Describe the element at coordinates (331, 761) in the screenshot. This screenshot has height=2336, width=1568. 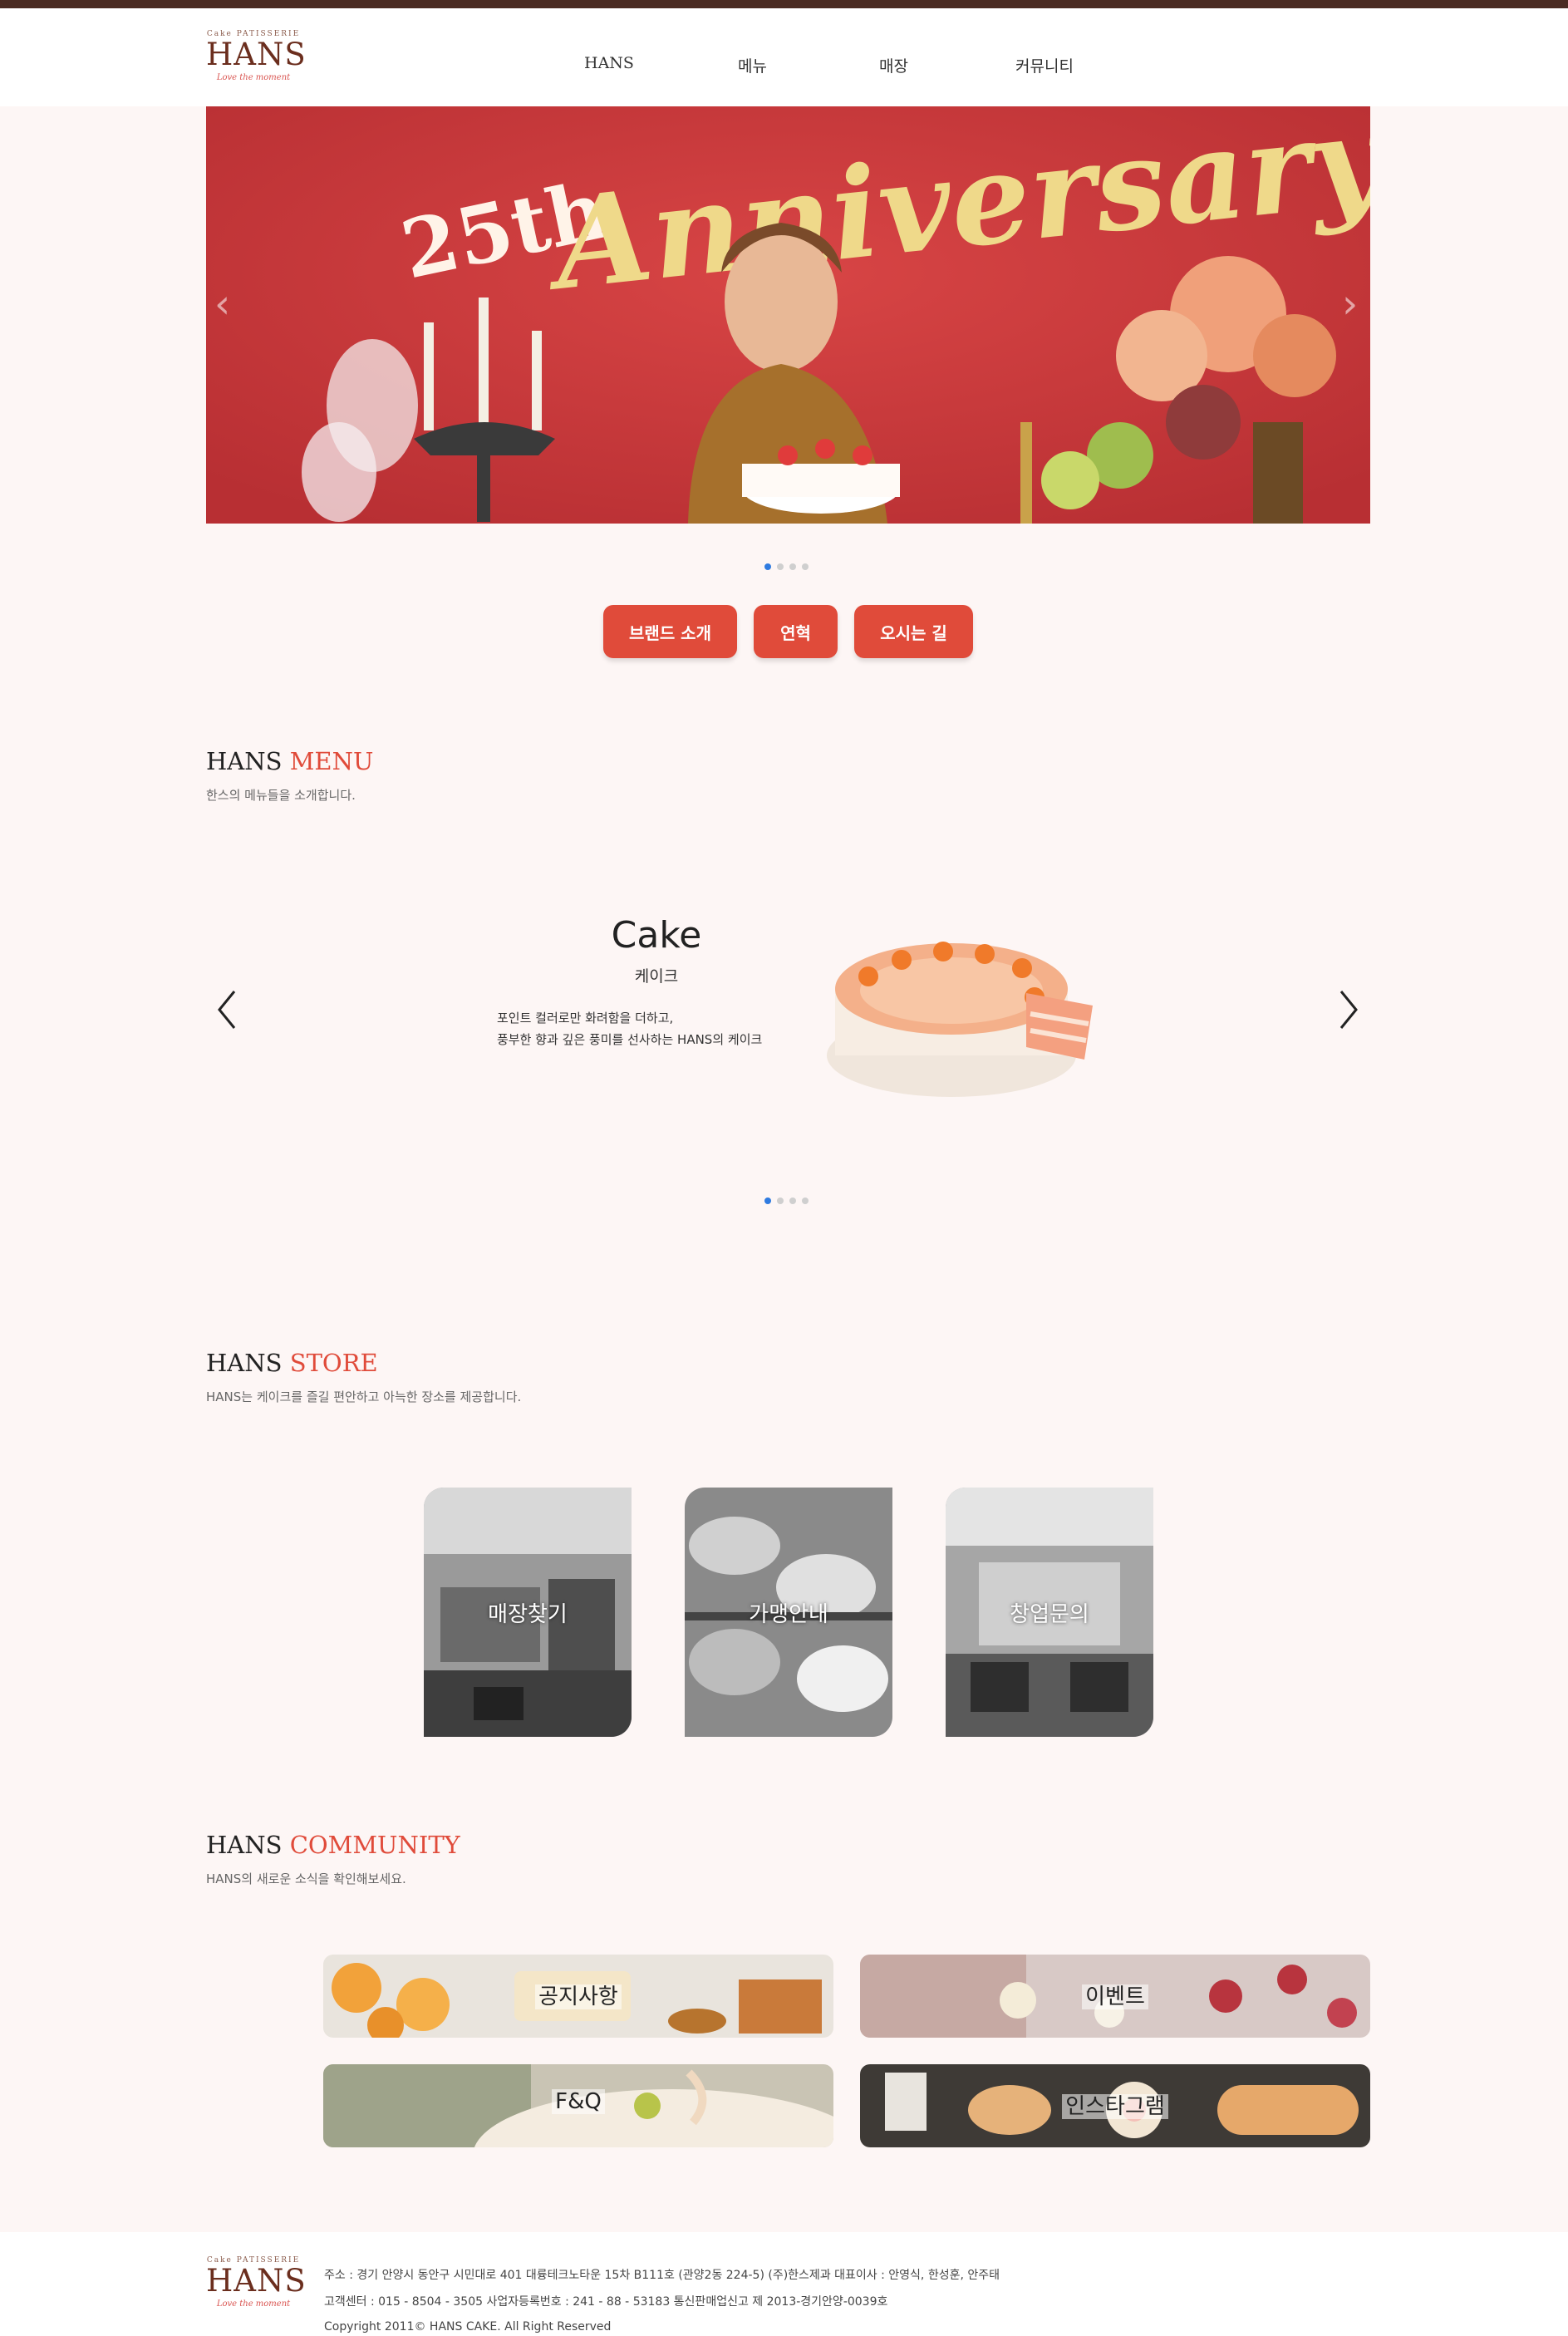
I see `menu-title-accent: MENU` at that location.